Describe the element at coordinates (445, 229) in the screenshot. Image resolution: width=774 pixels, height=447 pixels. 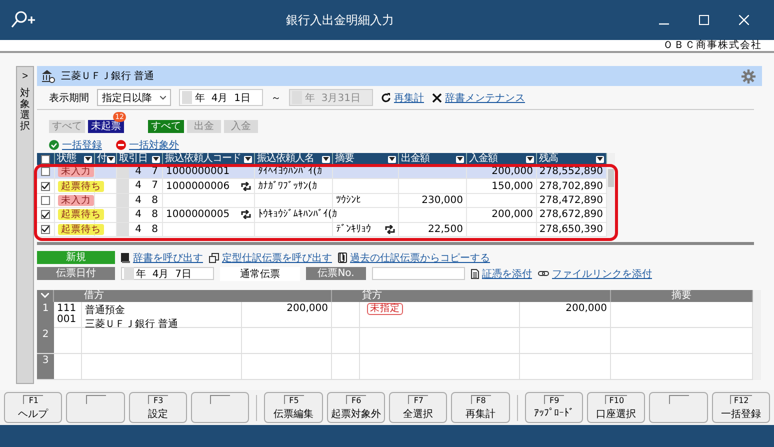
I see `table-cell: 22,500` at that location.